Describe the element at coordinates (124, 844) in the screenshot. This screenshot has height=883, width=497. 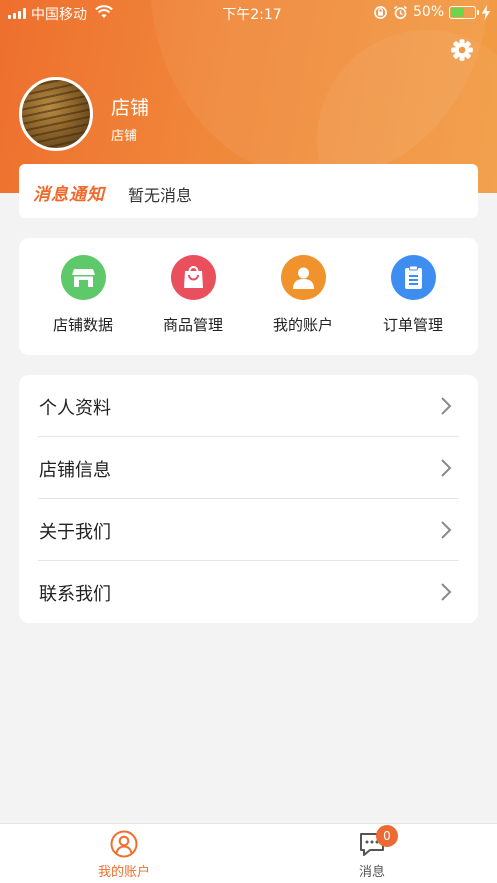
I see `user-circle-icon` at that location.